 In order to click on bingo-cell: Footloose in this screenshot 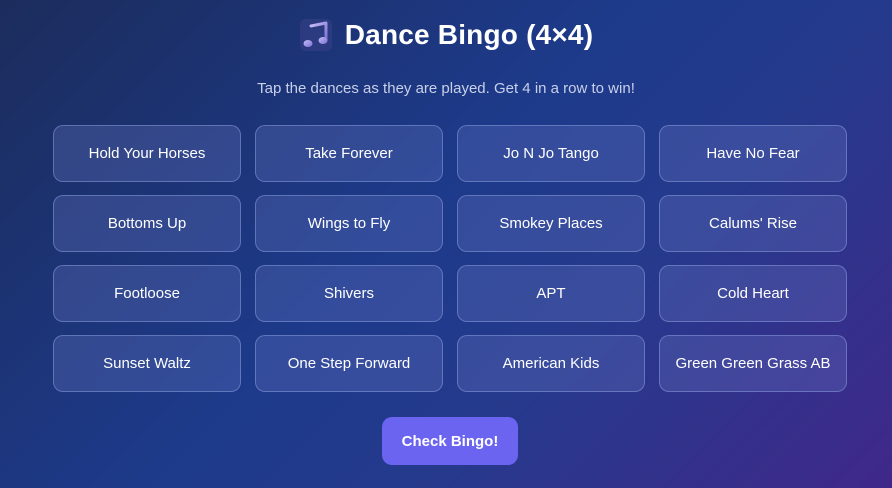, I will do `click(147, 293)`.